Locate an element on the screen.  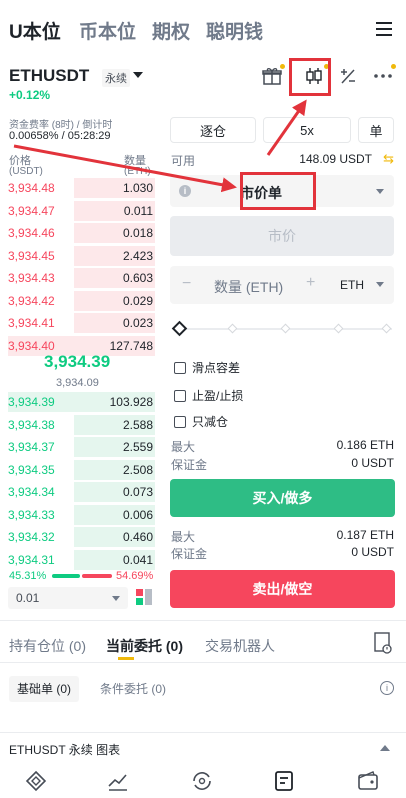
home-icon is located at coordinates (36, 781).